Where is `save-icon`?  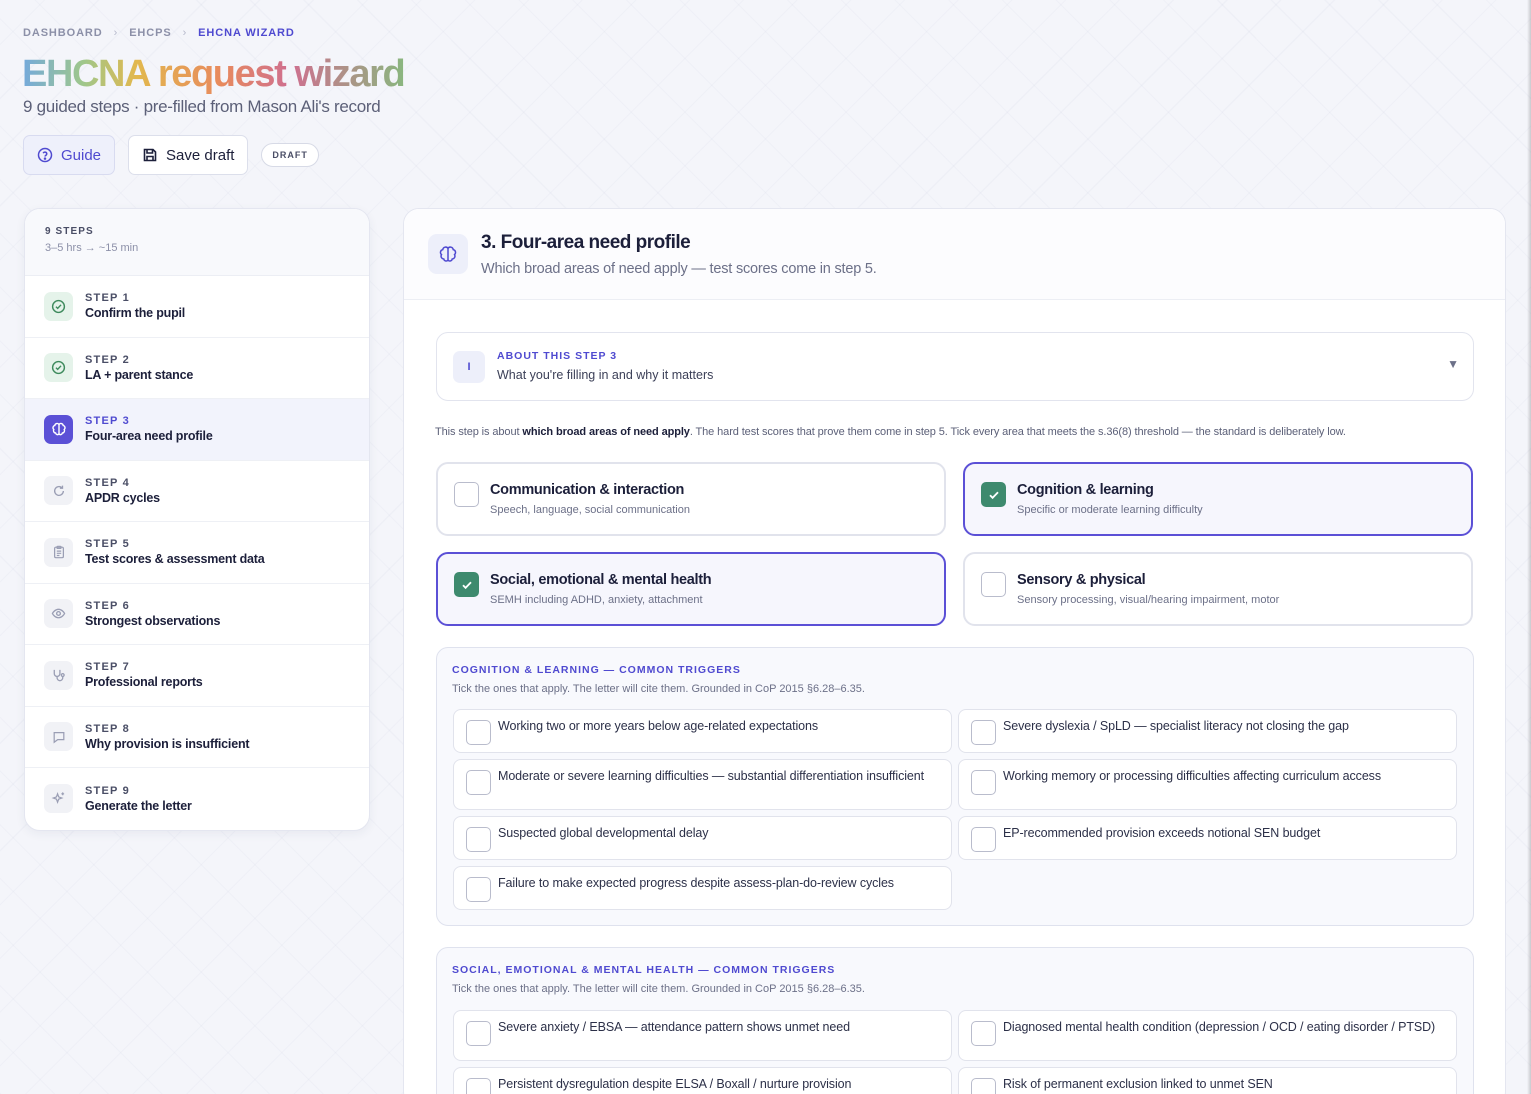
save-icon is located at coordinates (150, 155).